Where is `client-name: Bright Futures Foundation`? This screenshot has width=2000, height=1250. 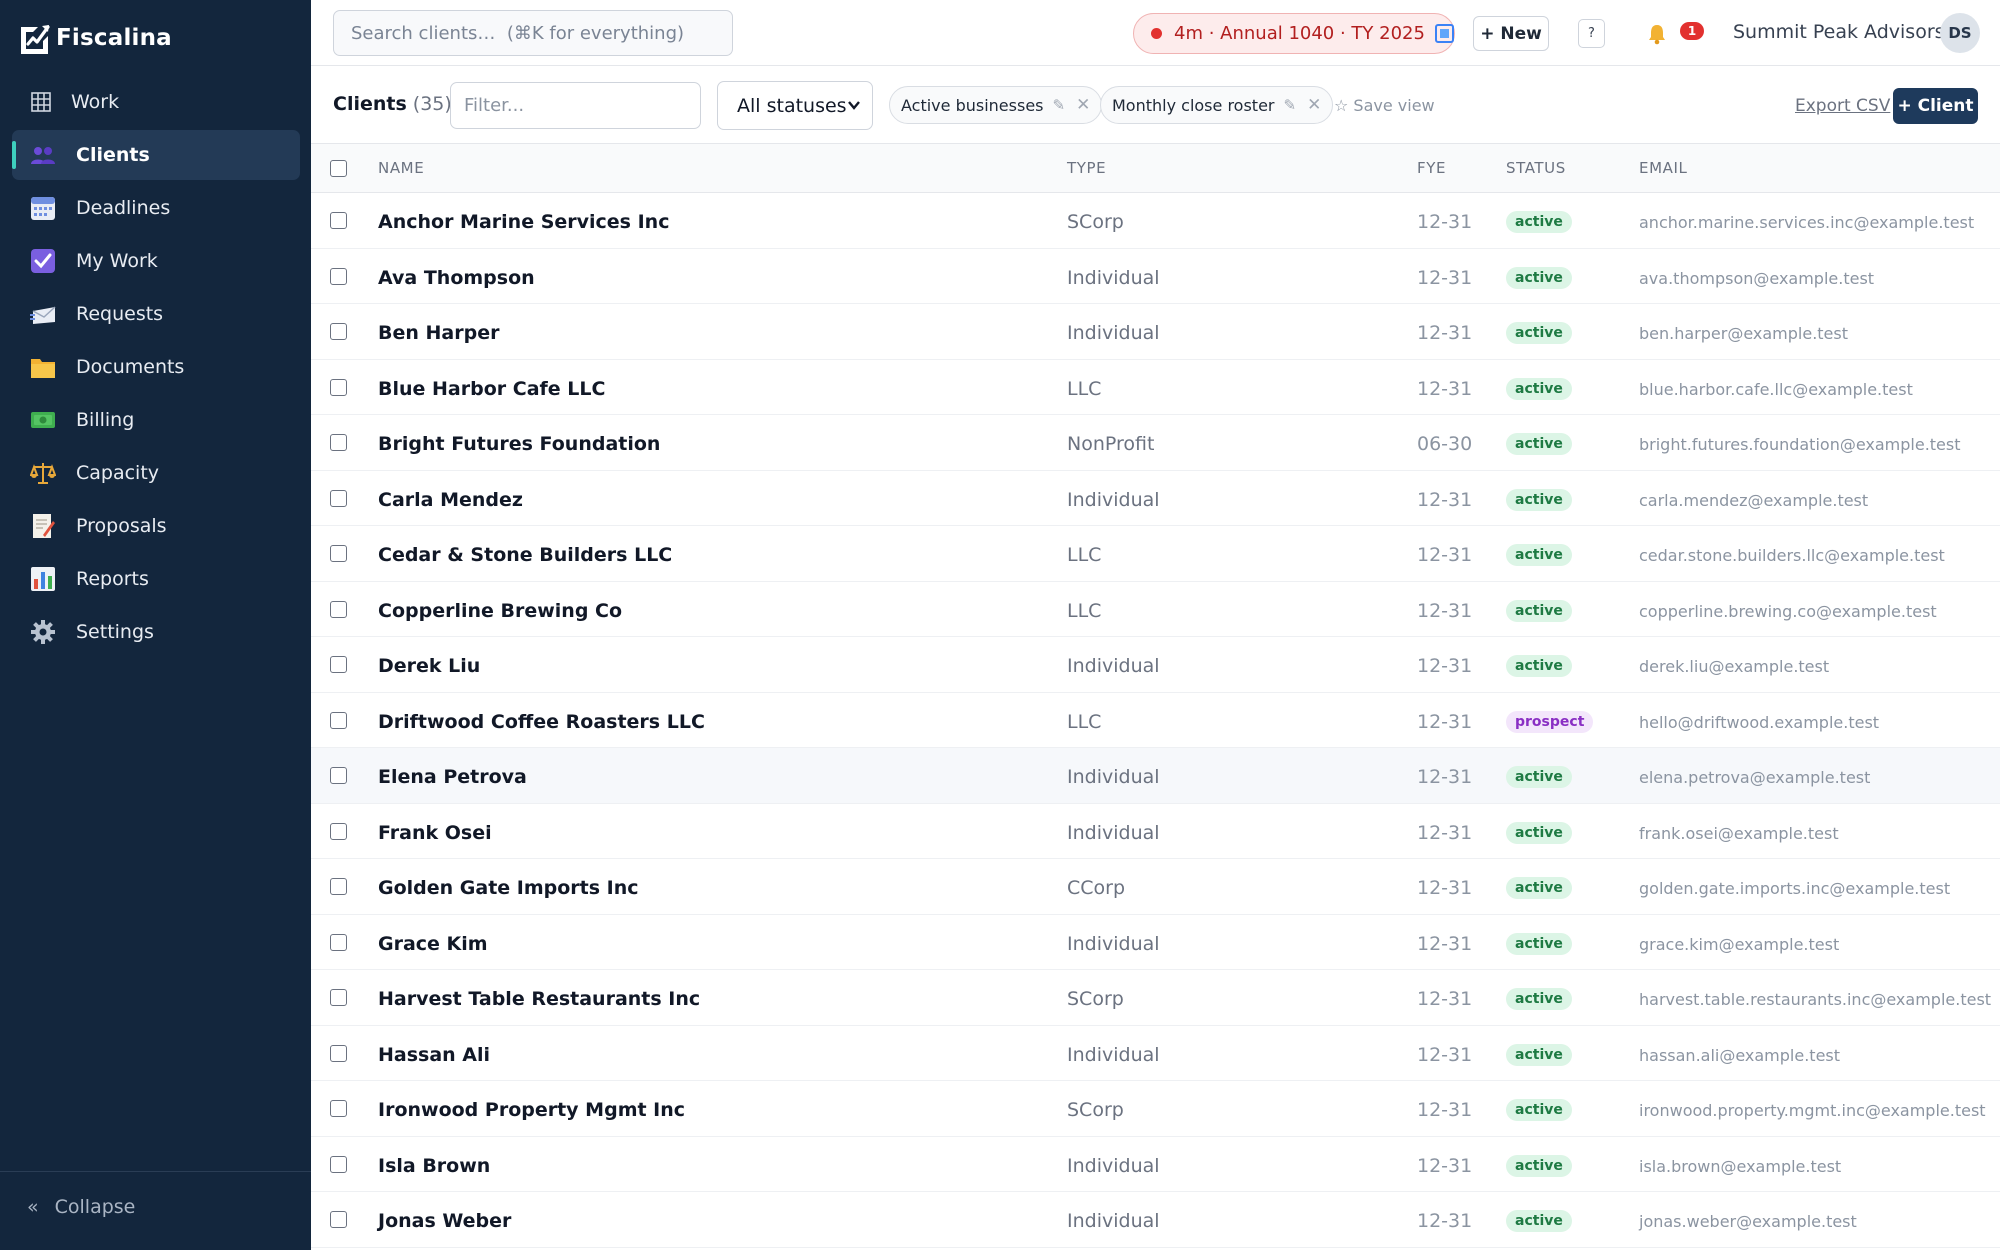 client-name: Bright Futures Foundation is located at coordinates (519, 444).